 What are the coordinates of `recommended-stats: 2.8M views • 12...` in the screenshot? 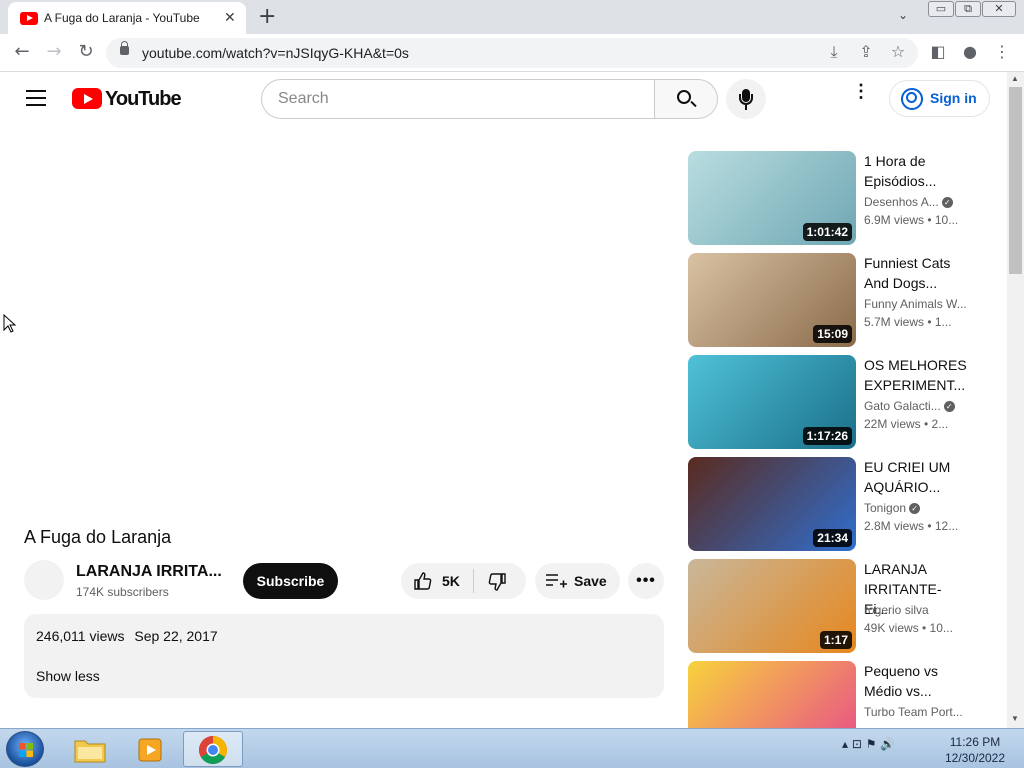 It's located at (911, 526).